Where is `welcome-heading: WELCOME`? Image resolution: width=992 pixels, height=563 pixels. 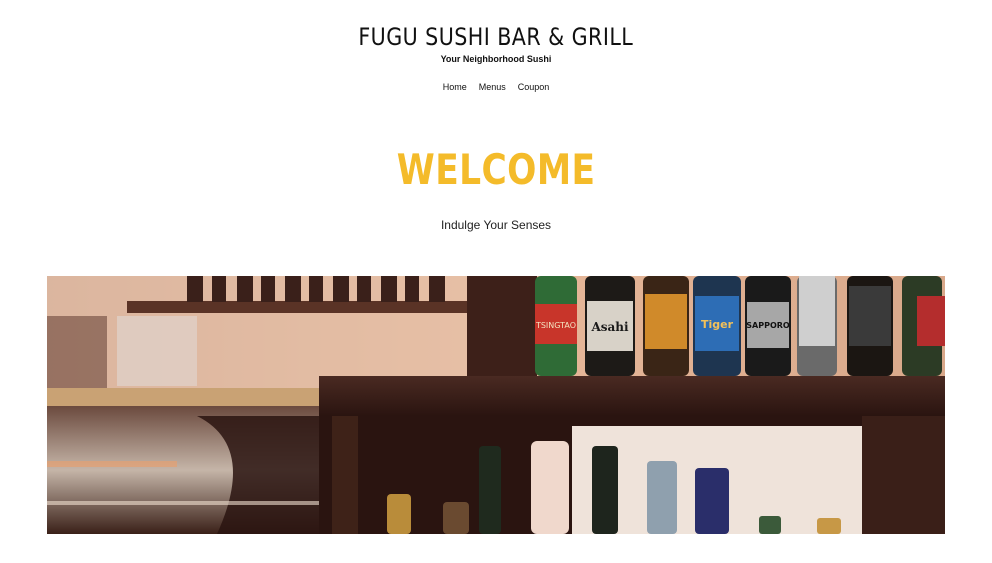
welcome-heading: WELCOME is located at coordinates (496, 169).